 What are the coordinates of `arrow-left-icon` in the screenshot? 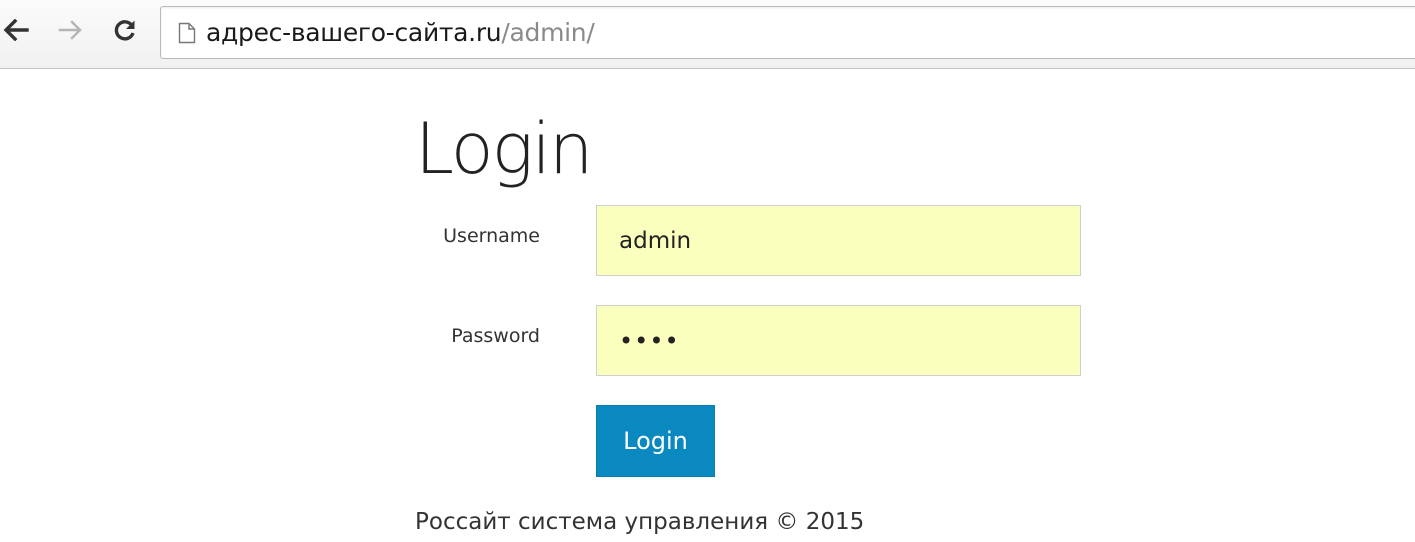 It's located at (16, 30).